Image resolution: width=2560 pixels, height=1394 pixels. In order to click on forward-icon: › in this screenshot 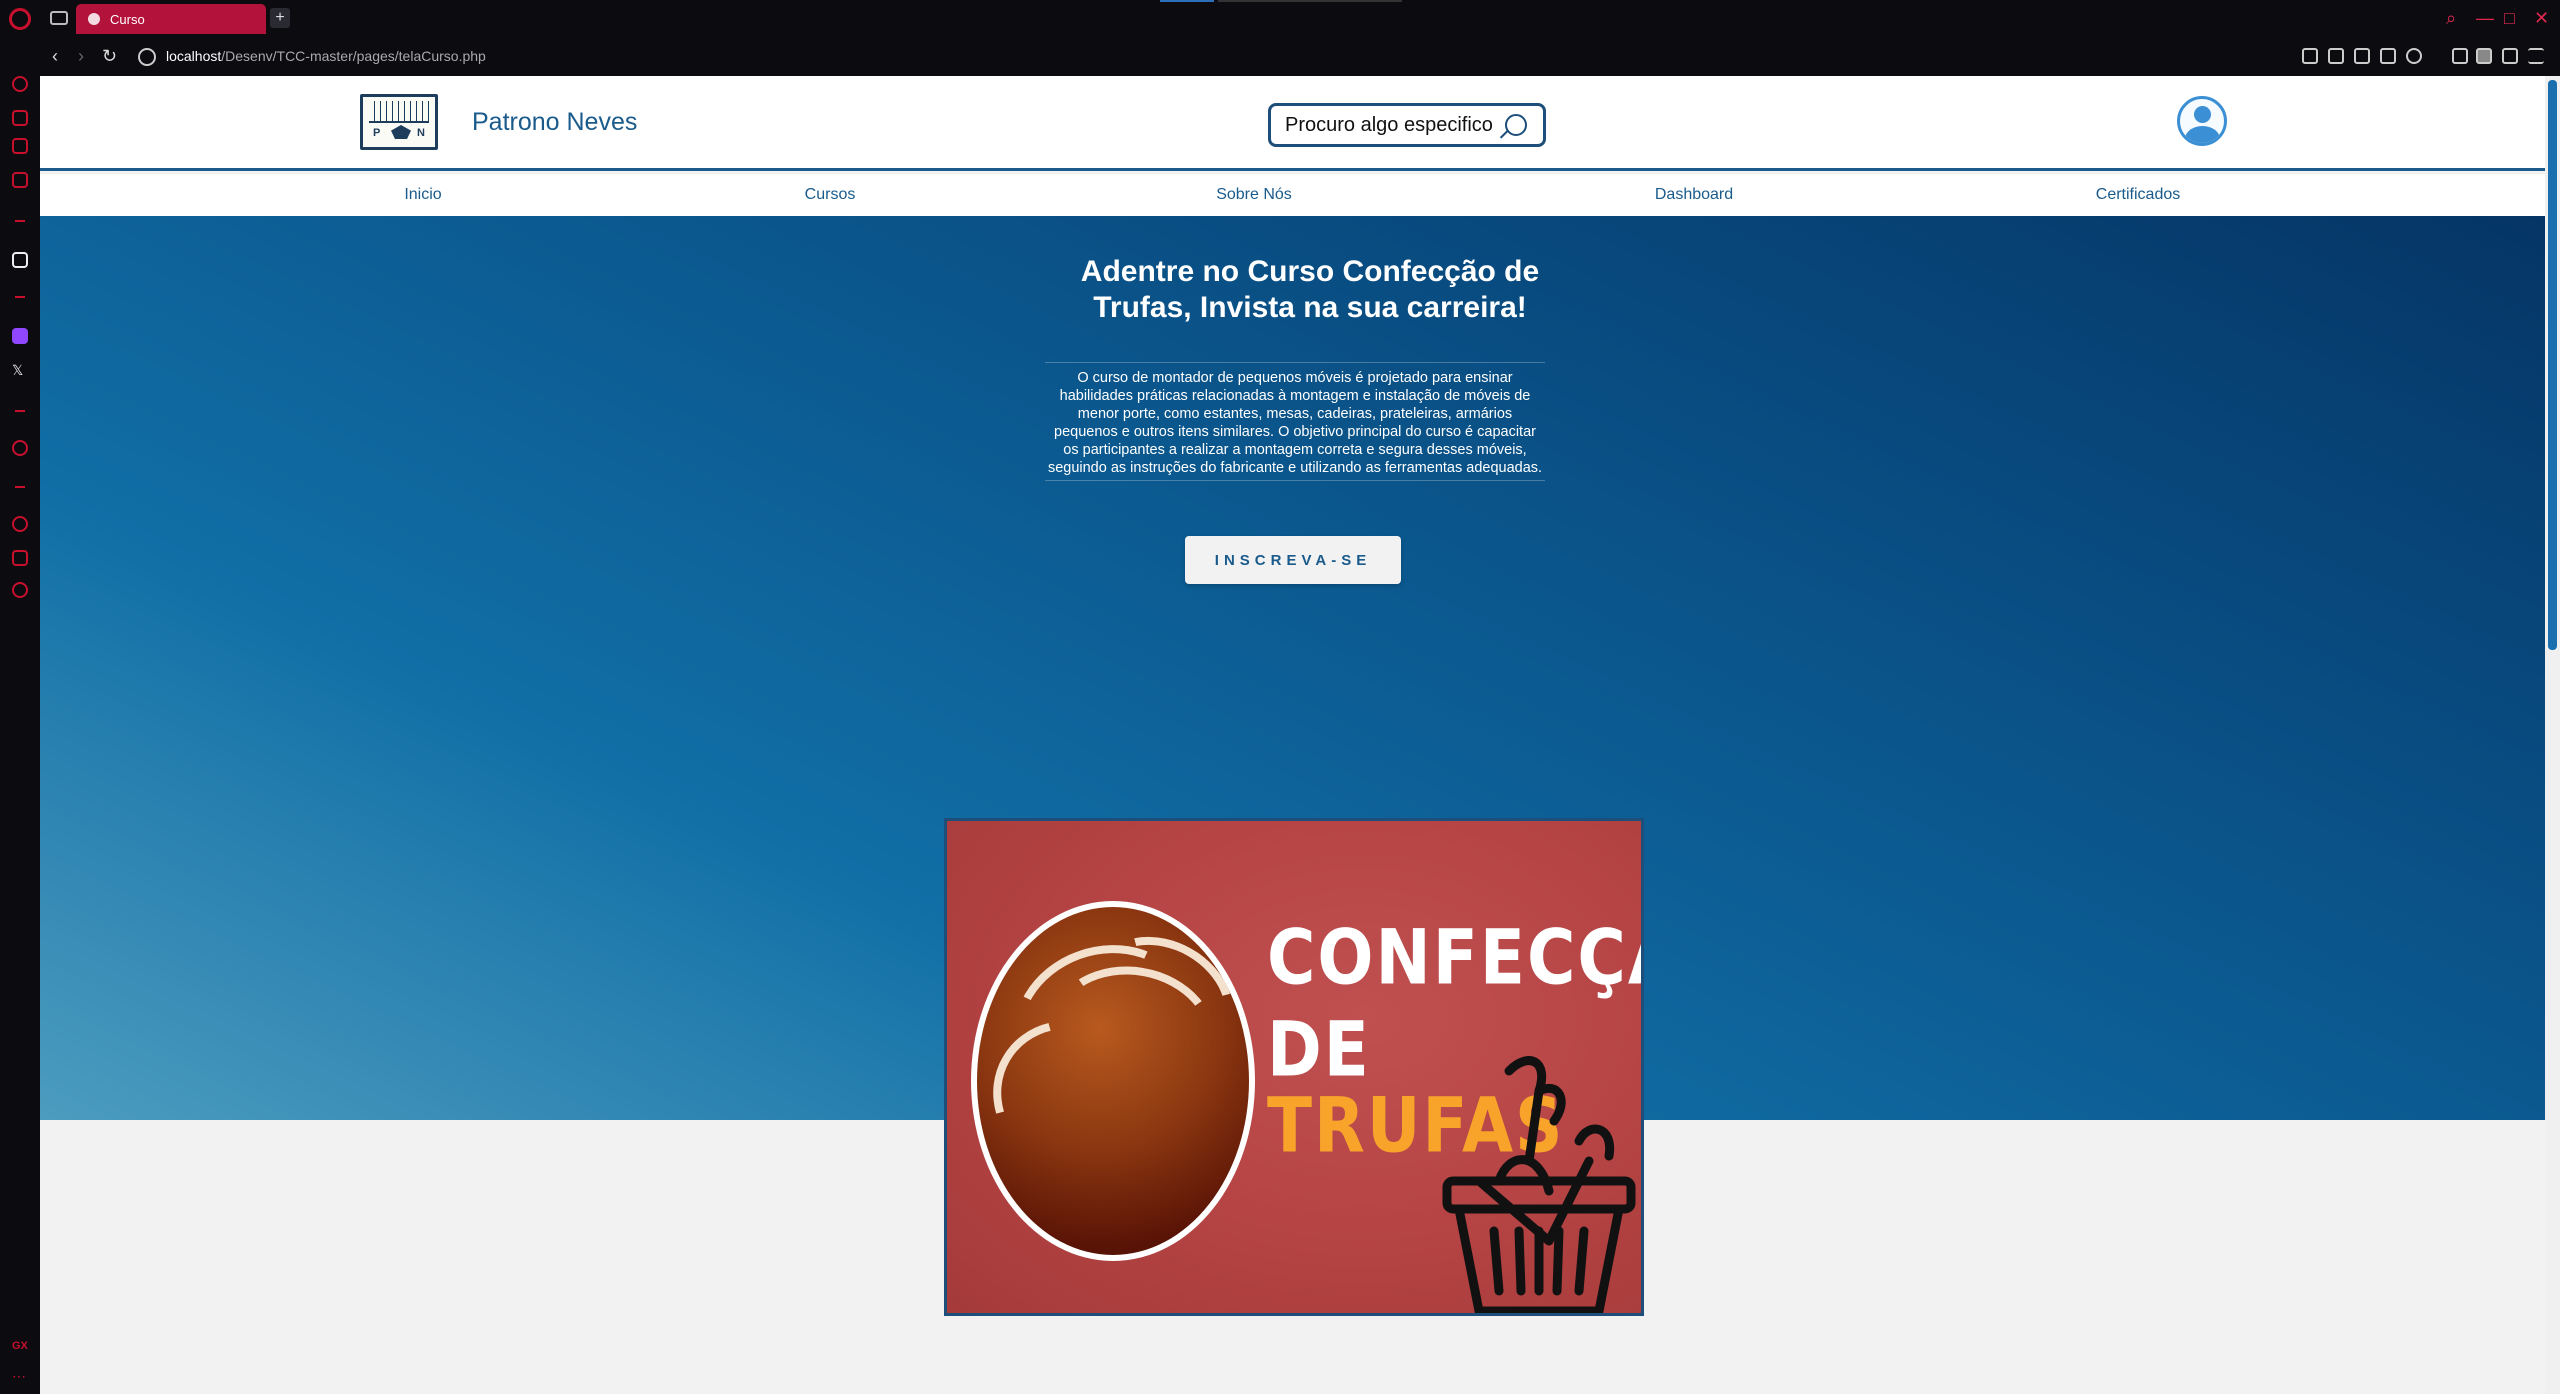, I will do `click(81, 56)`.